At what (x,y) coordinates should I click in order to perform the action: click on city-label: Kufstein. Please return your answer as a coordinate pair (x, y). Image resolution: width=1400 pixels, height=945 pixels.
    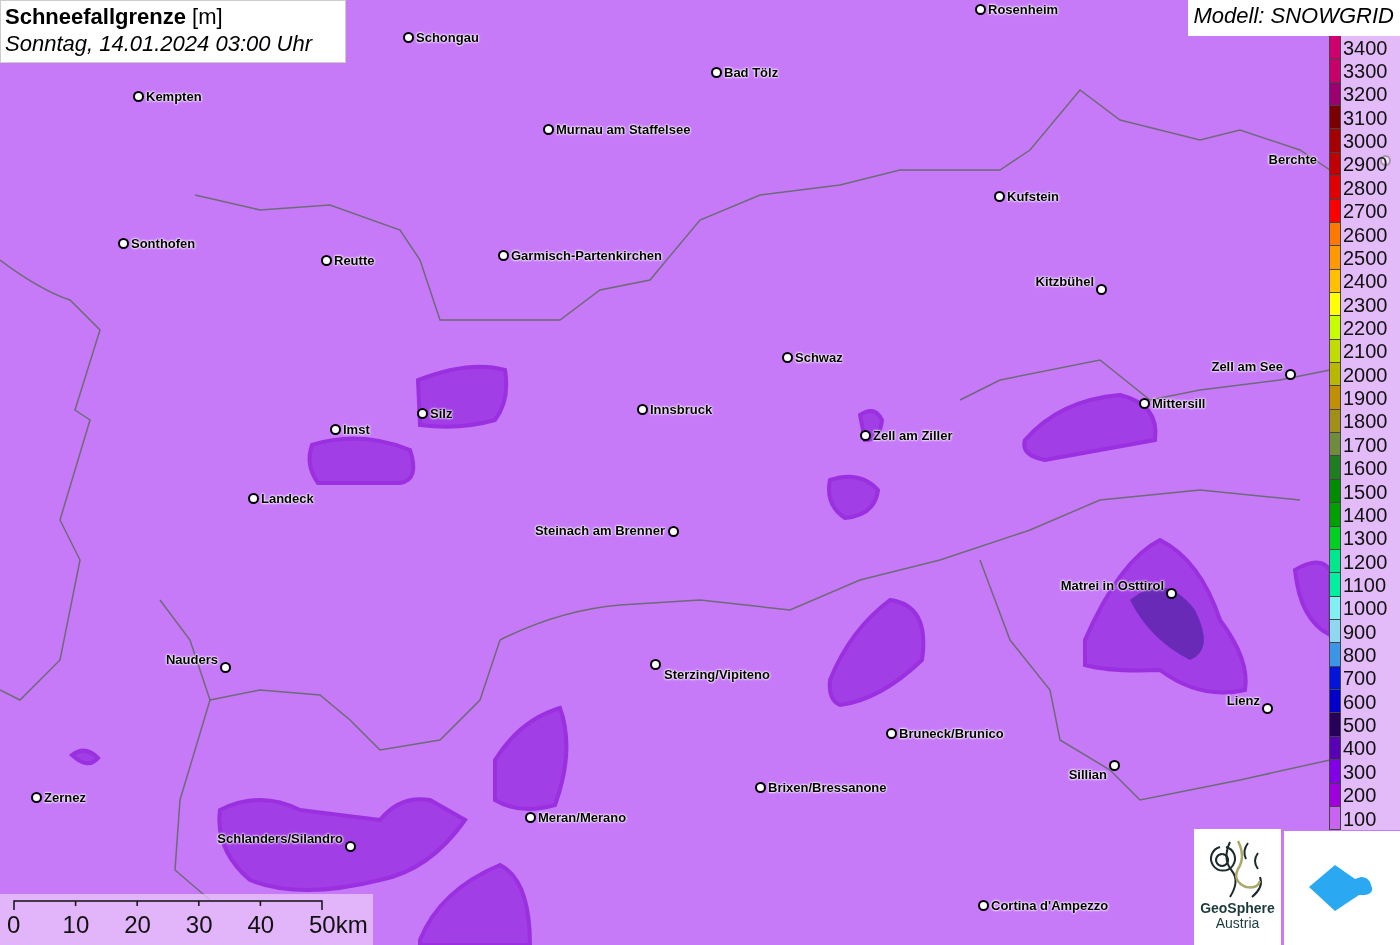
    Looking at the image, I should click on (1033, 196).